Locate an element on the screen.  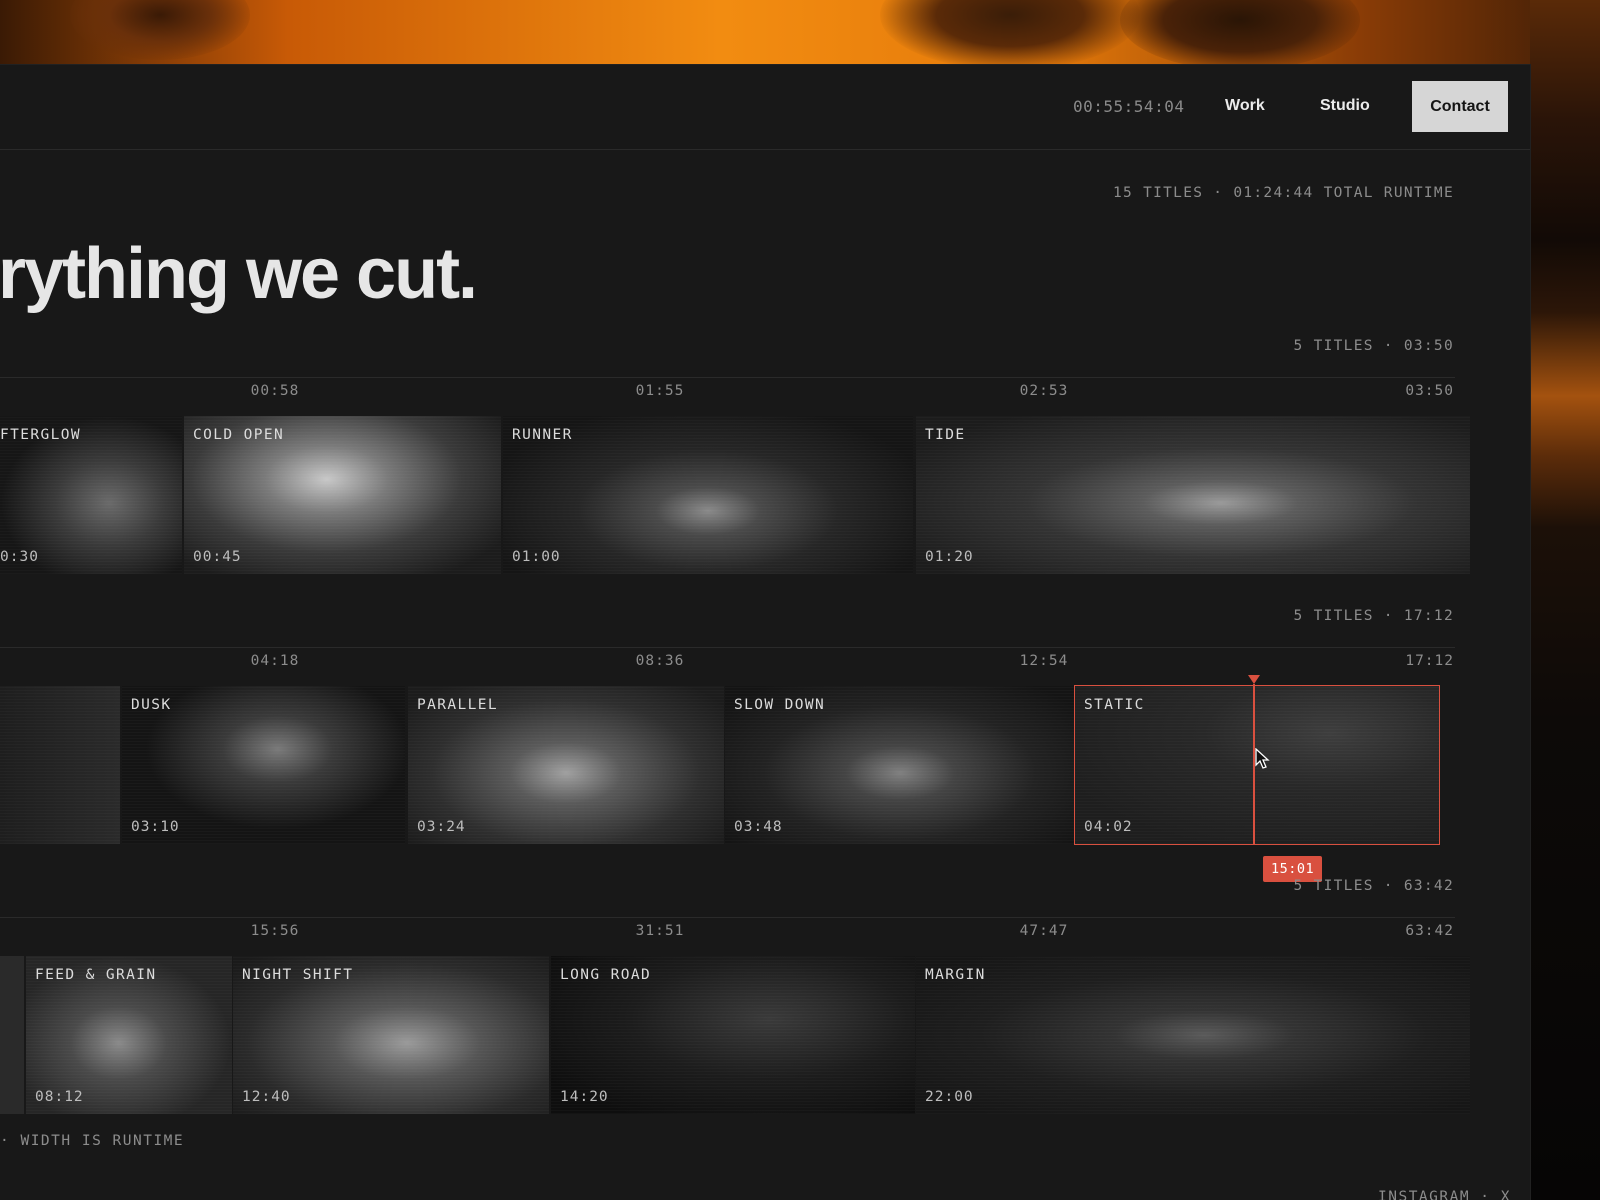
row-meta: 5 TITLES · 17:12 is located at coordinates (1373, 616).